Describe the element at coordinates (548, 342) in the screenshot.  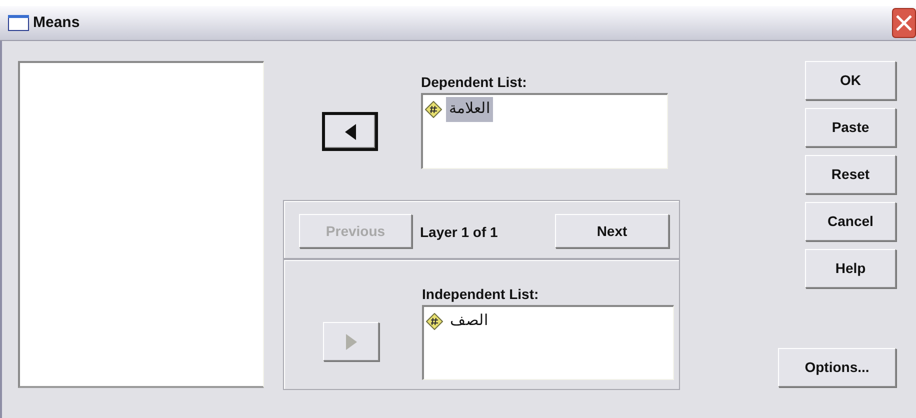
I see `independent-list: الصف` at that location.